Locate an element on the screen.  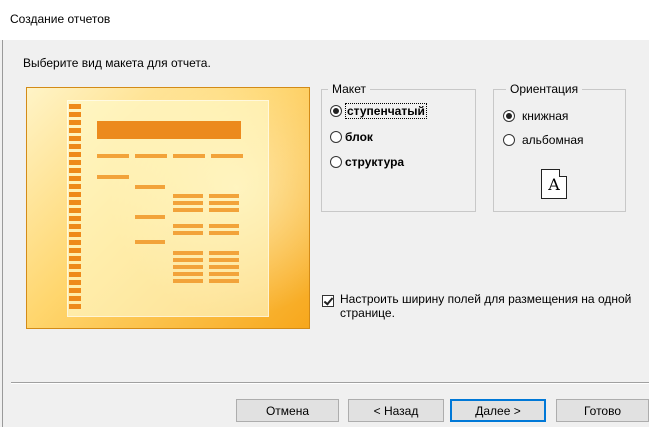
orientation-option-portrait: книжная is located at coordinates (535, 116).